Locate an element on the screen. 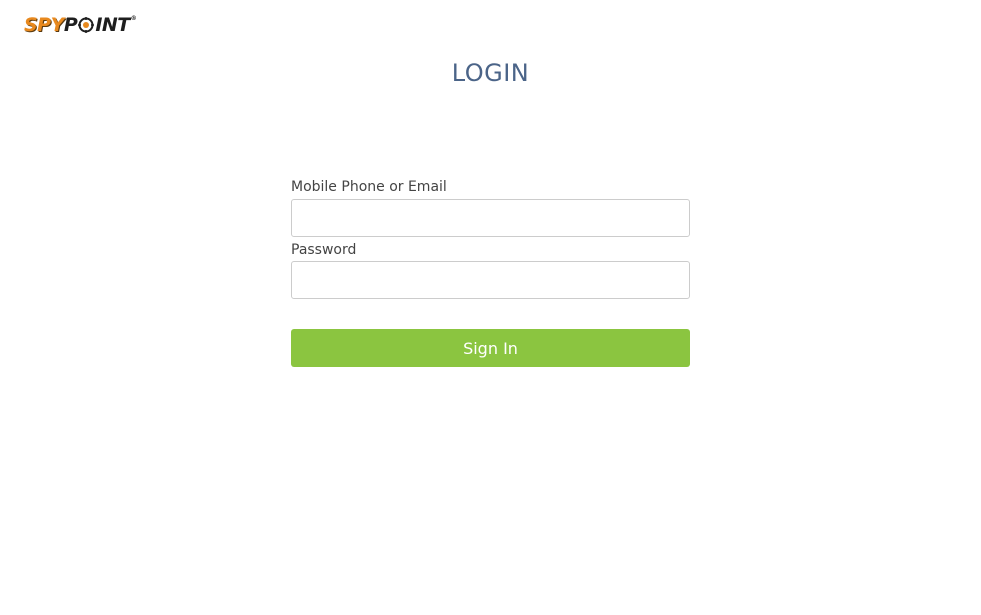 This screenshot has height=615, width=981. logo-text-spy: SPY is located at coordinates (44, 24).